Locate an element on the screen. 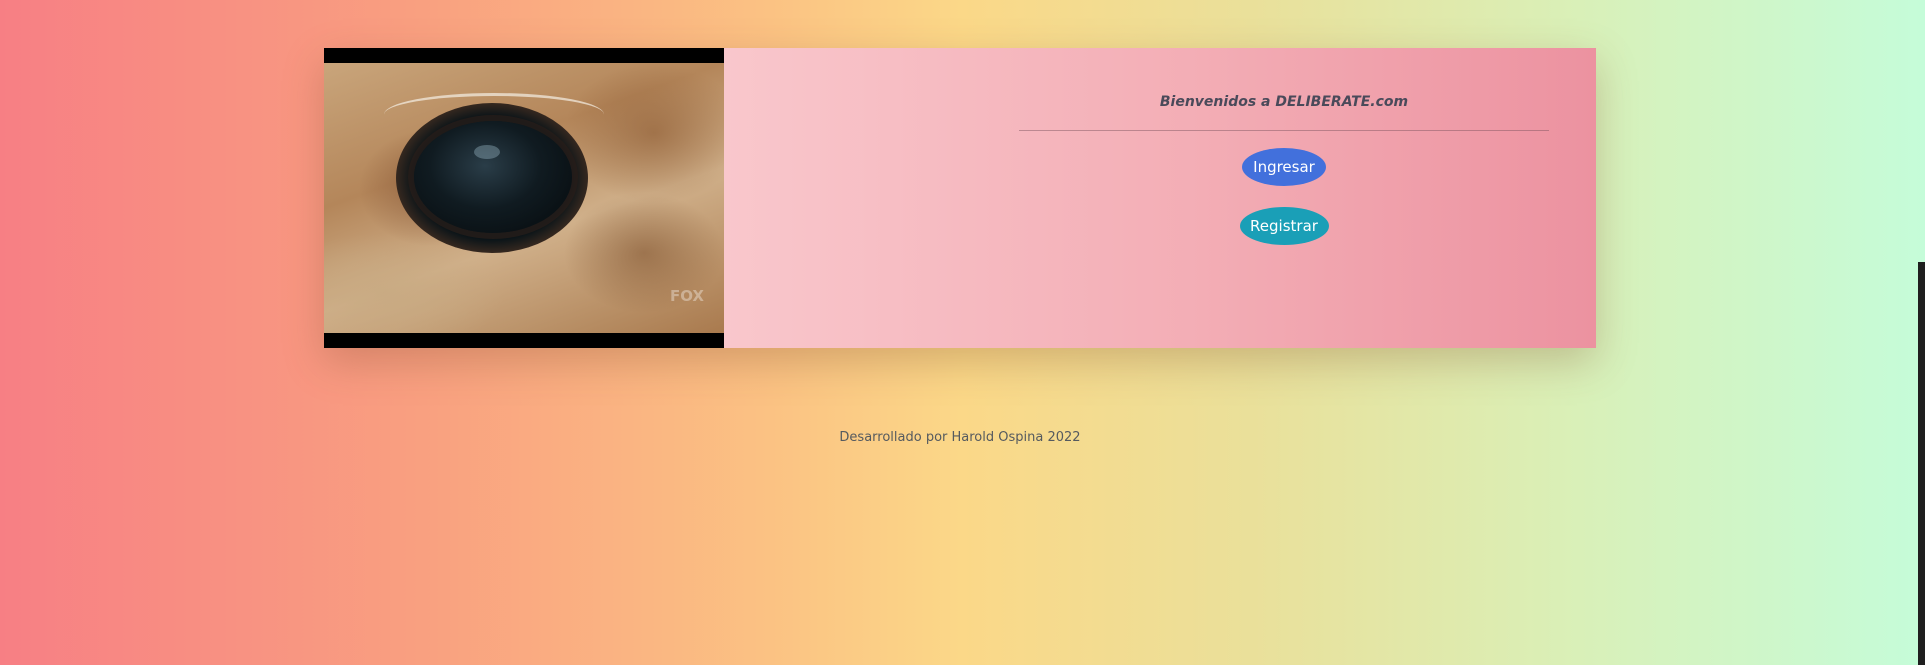 This screenshot has width=1925, height=665. login-button: Ingresar is located at coordinates (1284, 167).